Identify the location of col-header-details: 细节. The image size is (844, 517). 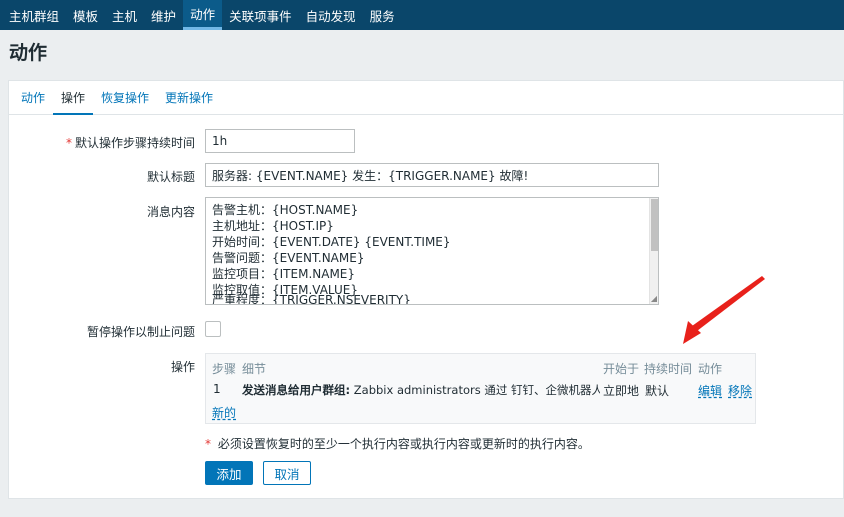
(254, 369).